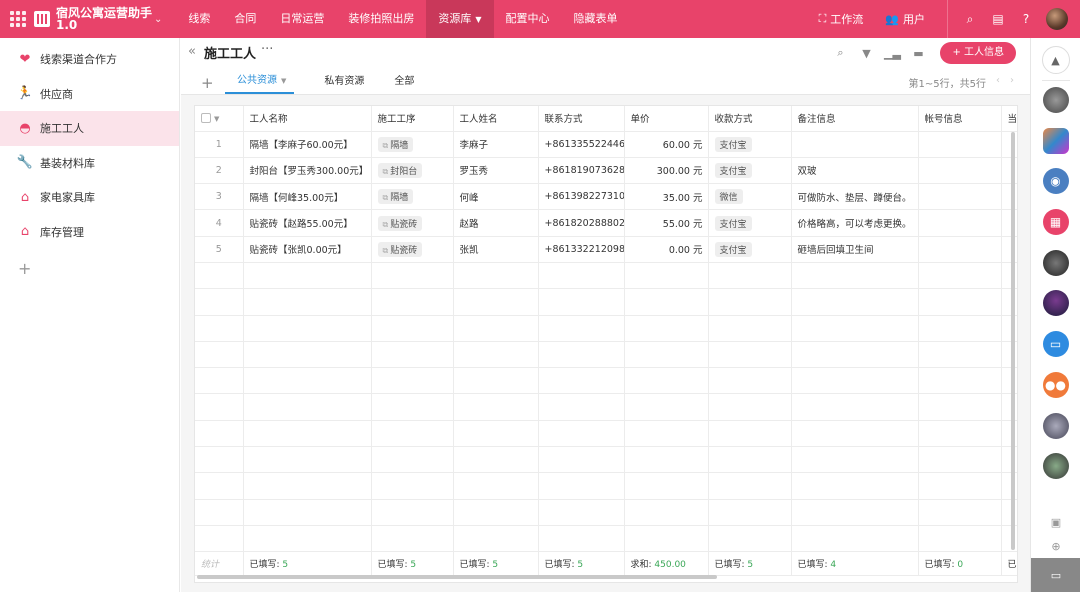 The height and width of the screenshot is (592, 1080). I want to click on footer-cell: 已, so click(1009, 564).